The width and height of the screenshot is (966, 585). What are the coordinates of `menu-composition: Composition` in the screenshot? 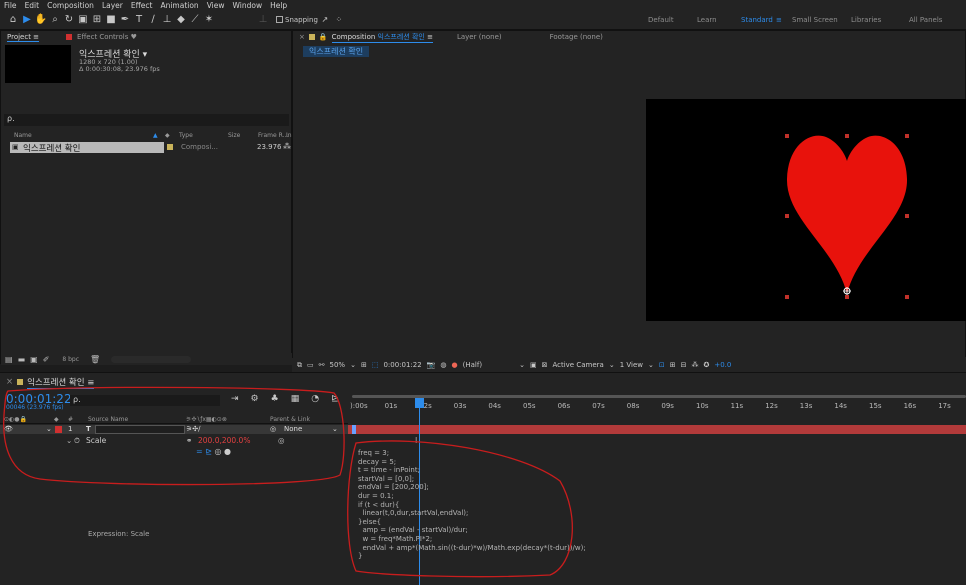 It's located at (70, 5).